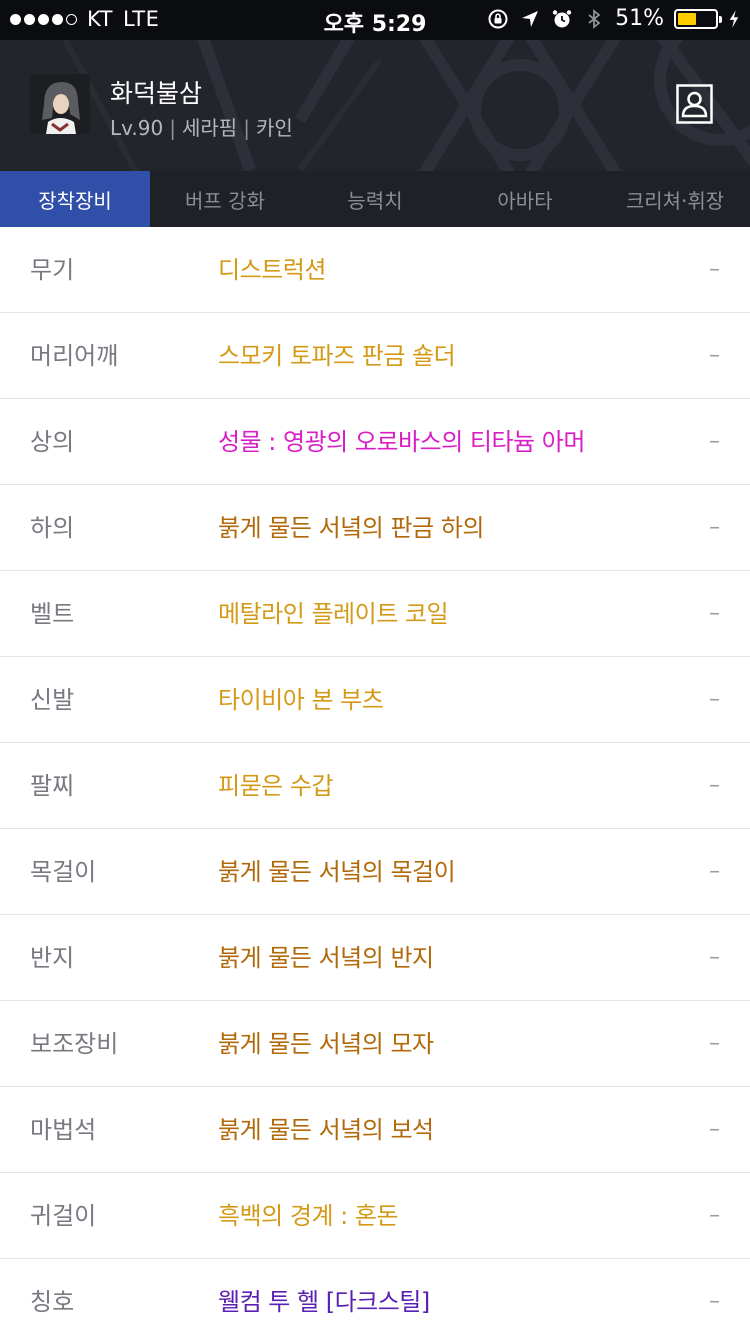 Image resolution: width=750 pixels, height=1334 pixels. I want to click on tab-stats: 능력치, so click(375, 199).